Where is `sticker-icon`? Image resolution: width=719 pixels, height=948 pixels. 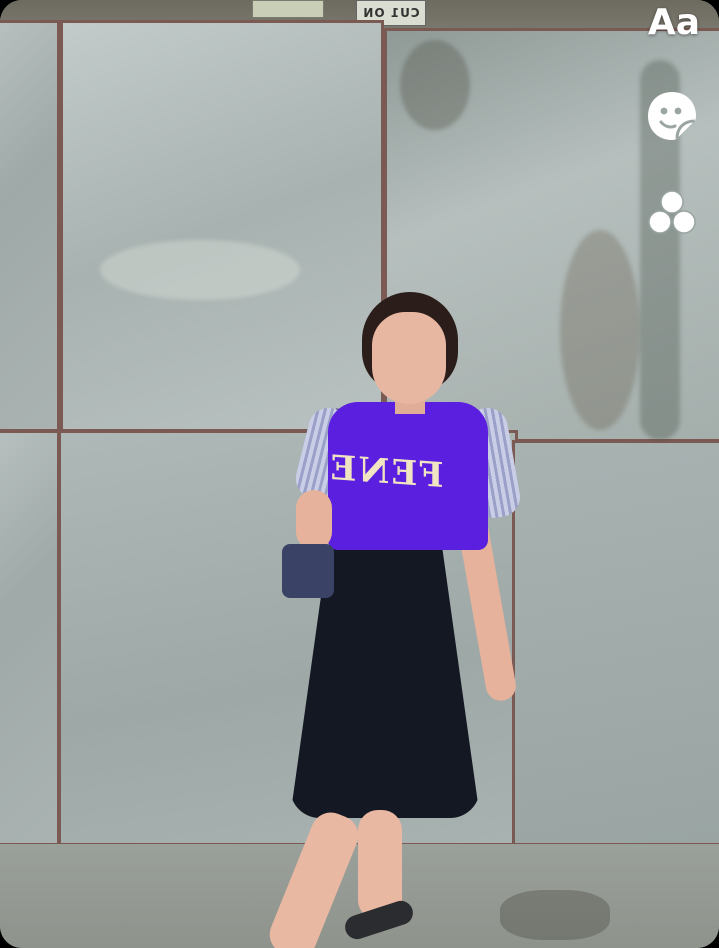 sticker-icon is located at coordinates (672, 116).